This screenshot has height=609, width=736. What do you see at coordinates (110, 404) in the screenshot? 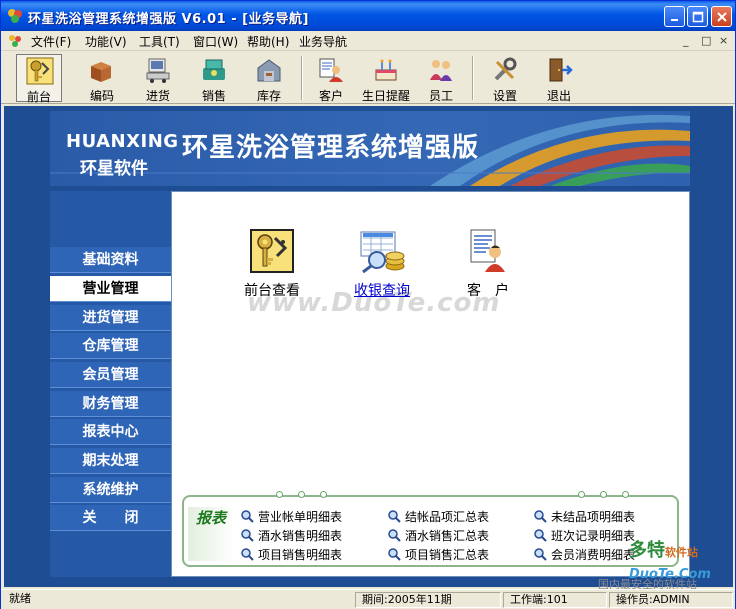
I see `nav-finance-management: 财务管理` at bounding box center [110, 404].